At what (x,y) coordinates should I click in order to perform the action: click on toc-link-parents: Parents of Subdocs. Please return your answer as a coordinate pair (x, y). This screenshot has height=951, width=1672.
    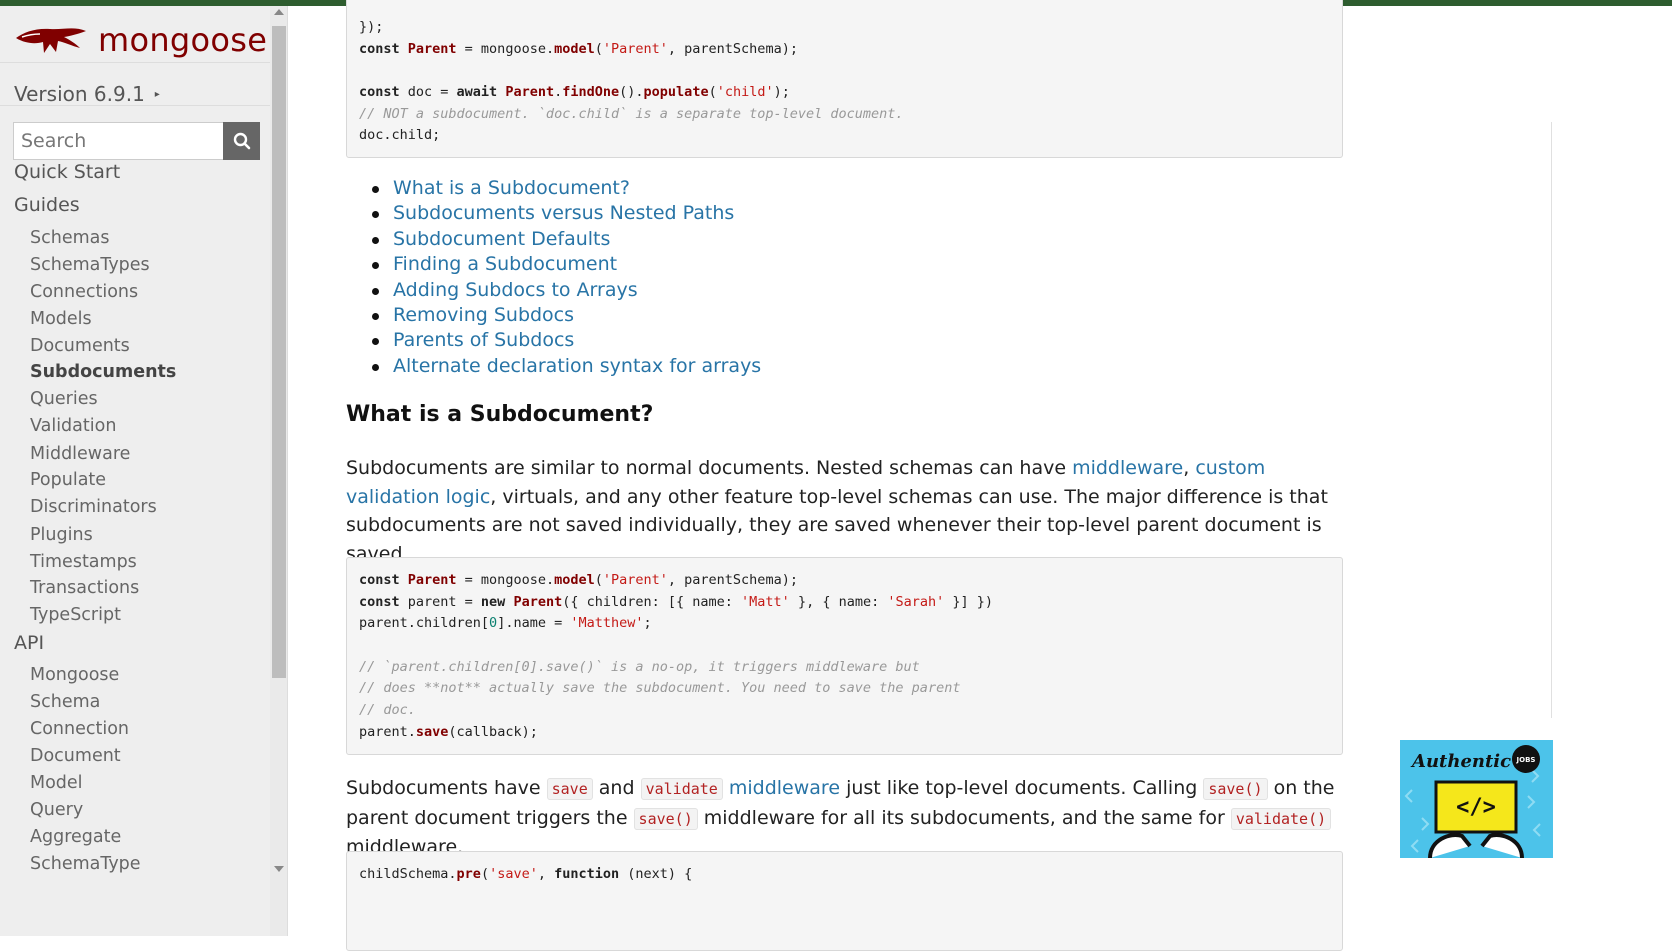
    Looking at the image, I should click on (483, 340).